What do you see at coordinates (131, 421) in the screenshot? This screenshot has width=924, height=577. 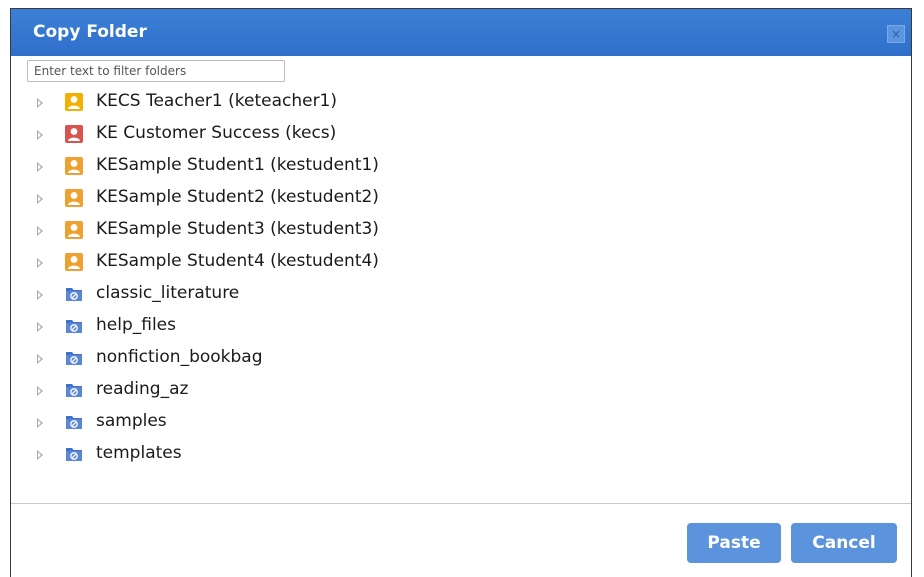 I see `tree-item-label: samples` at bounding box center [131, 421].